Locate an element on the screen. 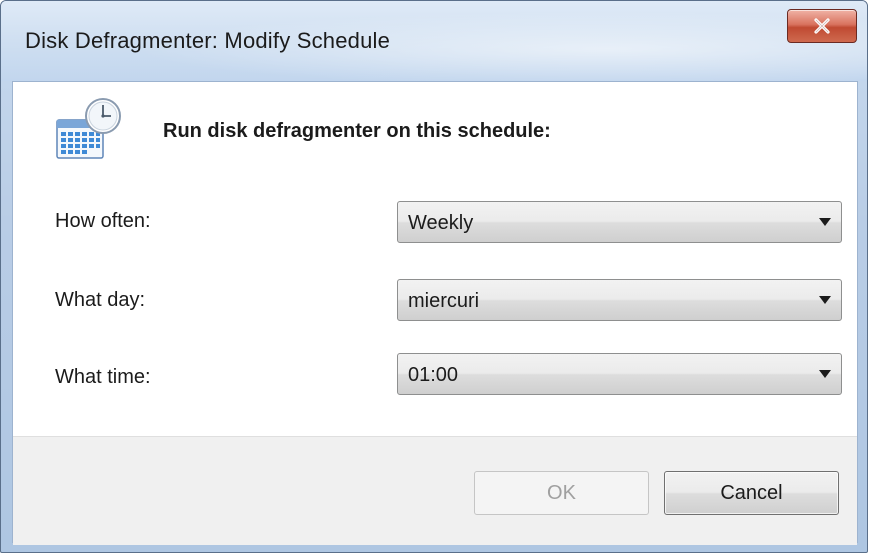 This screenshot has width=870, height=555. what-day-dropdown: miercuri is located at coordinates (619, 300).